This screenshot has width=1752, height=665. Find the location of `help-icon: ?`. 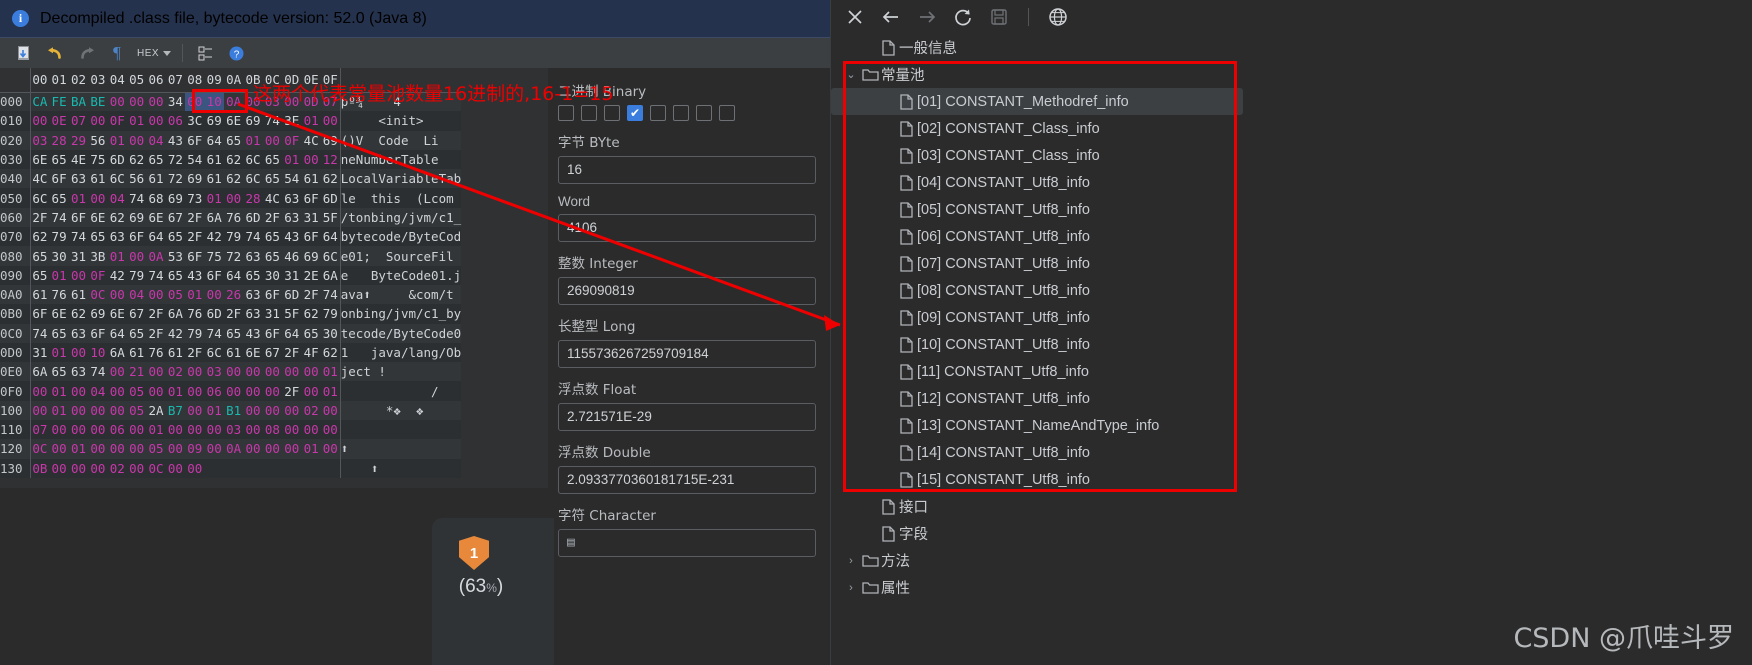

help-icon: ? is located at coordinates (236, 53).